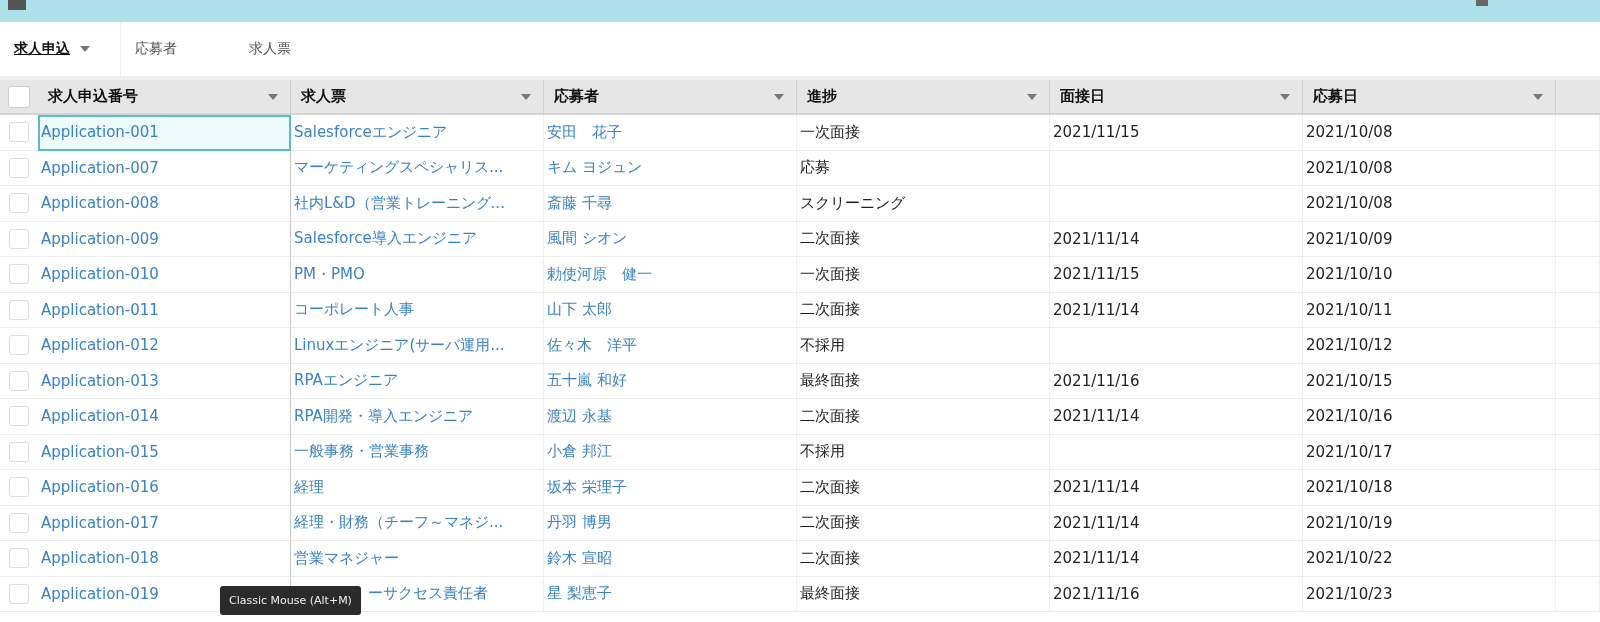  I want to click on link-cell: Application-007, so click(164, 168).